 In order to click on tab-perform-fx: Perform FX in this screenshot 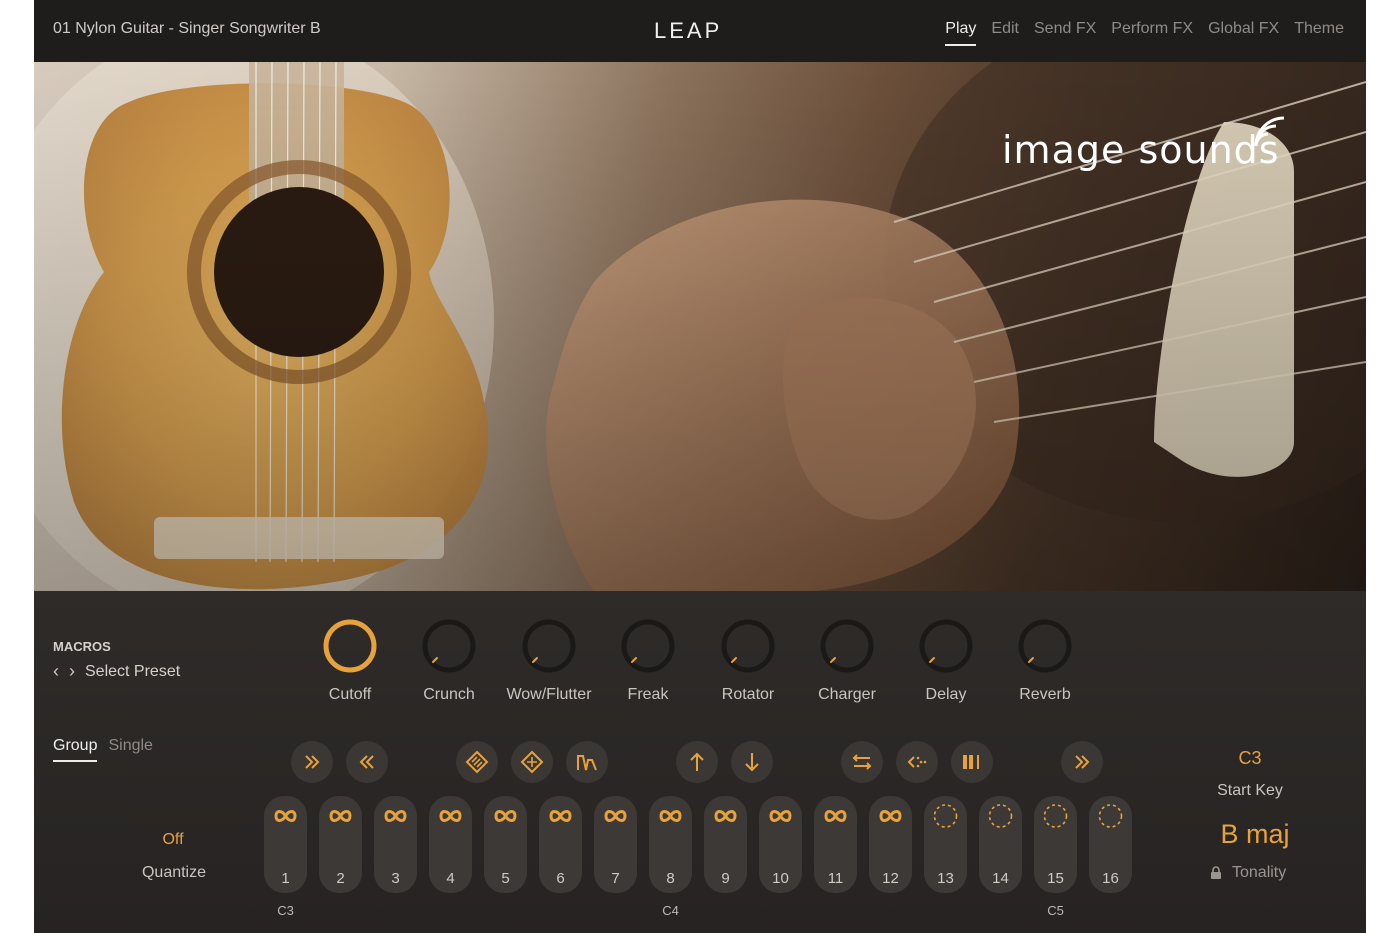, I will do `click(1152, 33)`.